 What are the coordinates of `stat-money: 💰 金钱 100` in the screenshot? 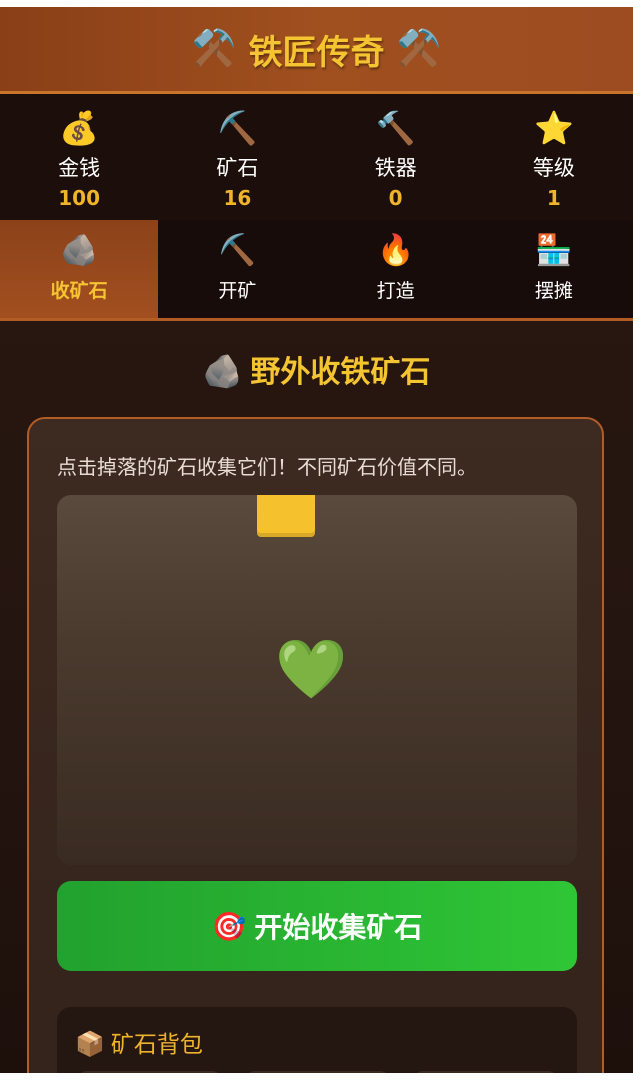 It's located at (79, 157).